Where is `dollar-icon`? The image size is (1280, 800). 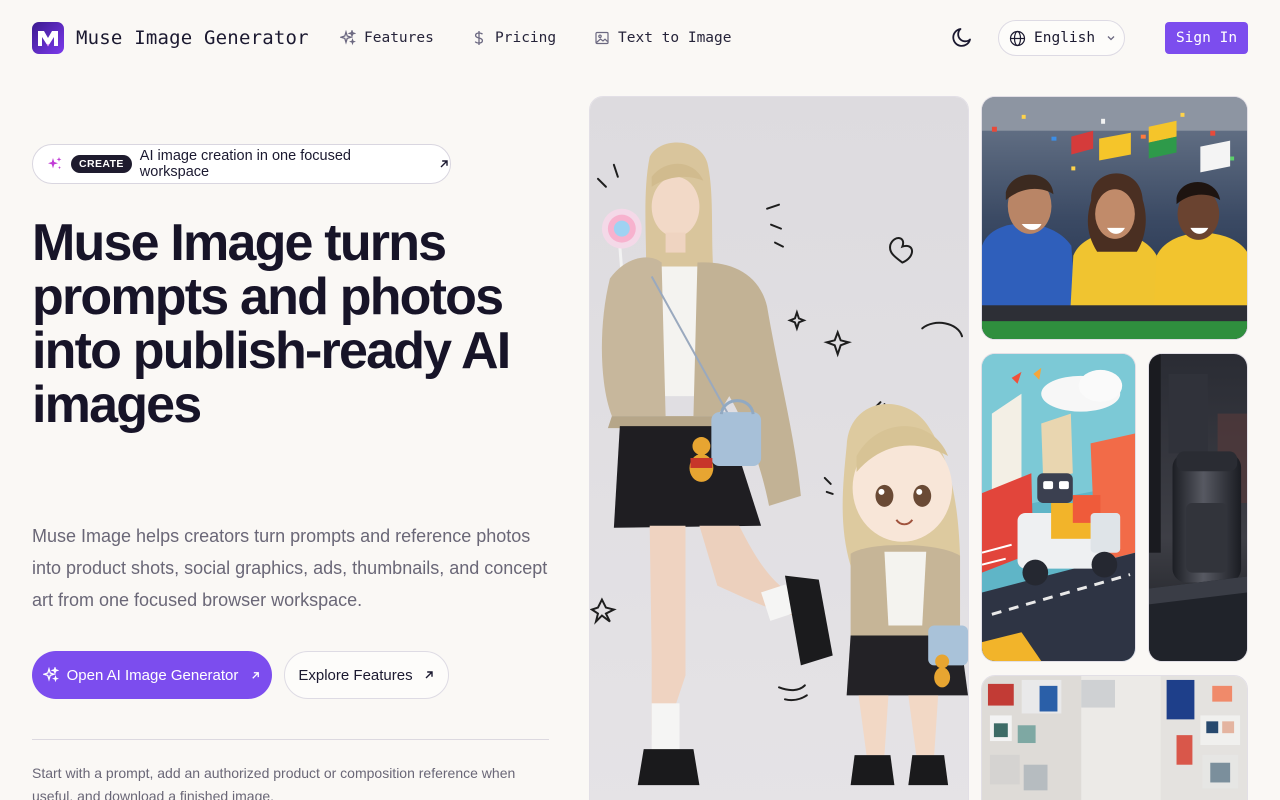 dollar-icon is located at coordinates (479, 38).